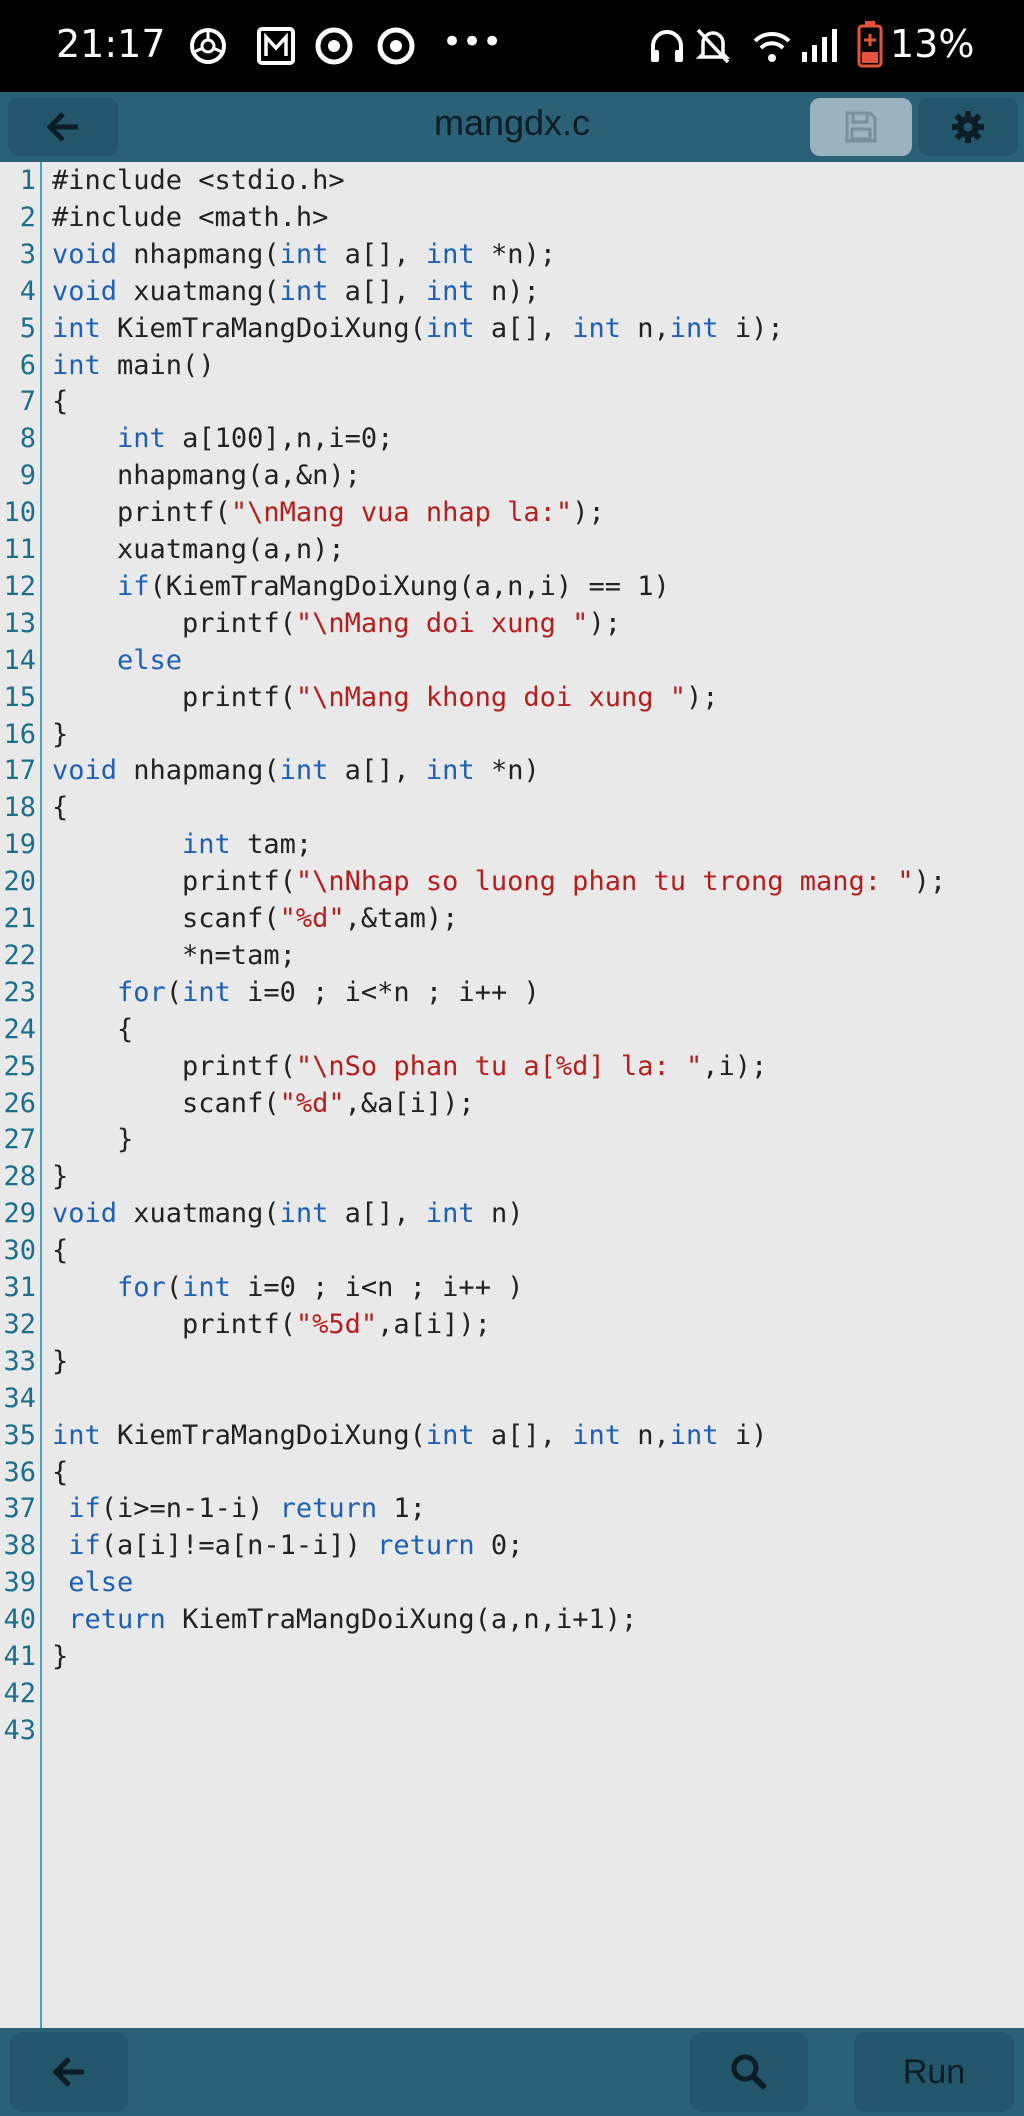 Image resolution: width=1024 pixels, height=2116 pixels. I want to click on line-number: 42, so click(19, 1693).